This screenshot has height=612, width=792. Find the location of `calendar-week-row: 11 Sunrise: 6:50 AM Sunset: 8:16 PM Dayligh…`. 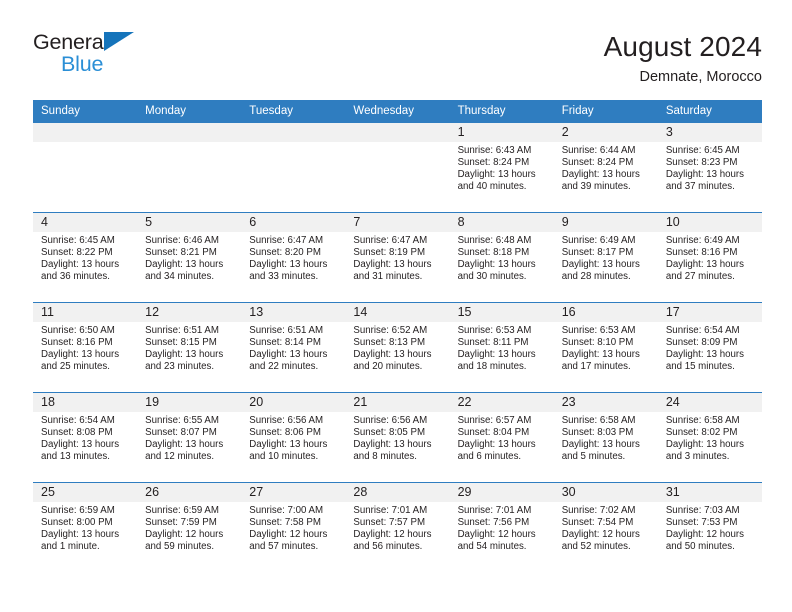

calendar-week-row: 11 Sunrise: 6:50 AM Sunset: 8:16 PM Dayligh… is located at coordinates (397, 347).